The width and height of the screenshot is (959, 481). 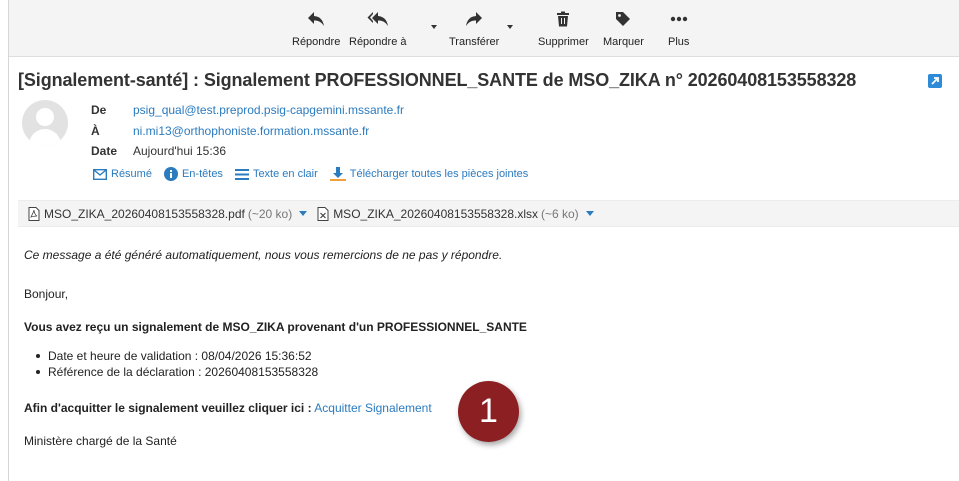 I want to click on reply-button: Répondre, so click(x=316, y=28).